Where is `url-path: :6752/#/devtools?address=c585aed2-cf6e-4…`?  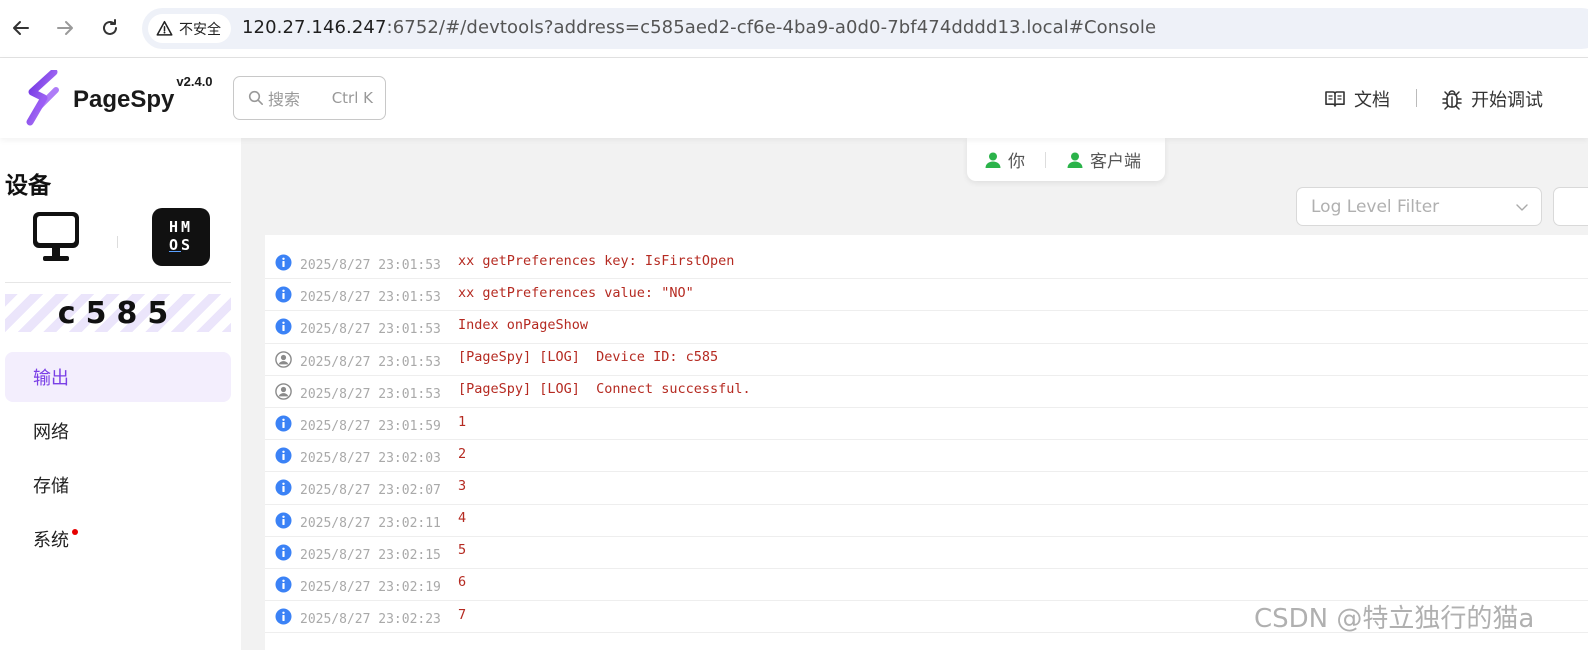 url-path: :6752/#/devtools?address=c585aed2-cf6e-4… is located at coordinates (771, 27).